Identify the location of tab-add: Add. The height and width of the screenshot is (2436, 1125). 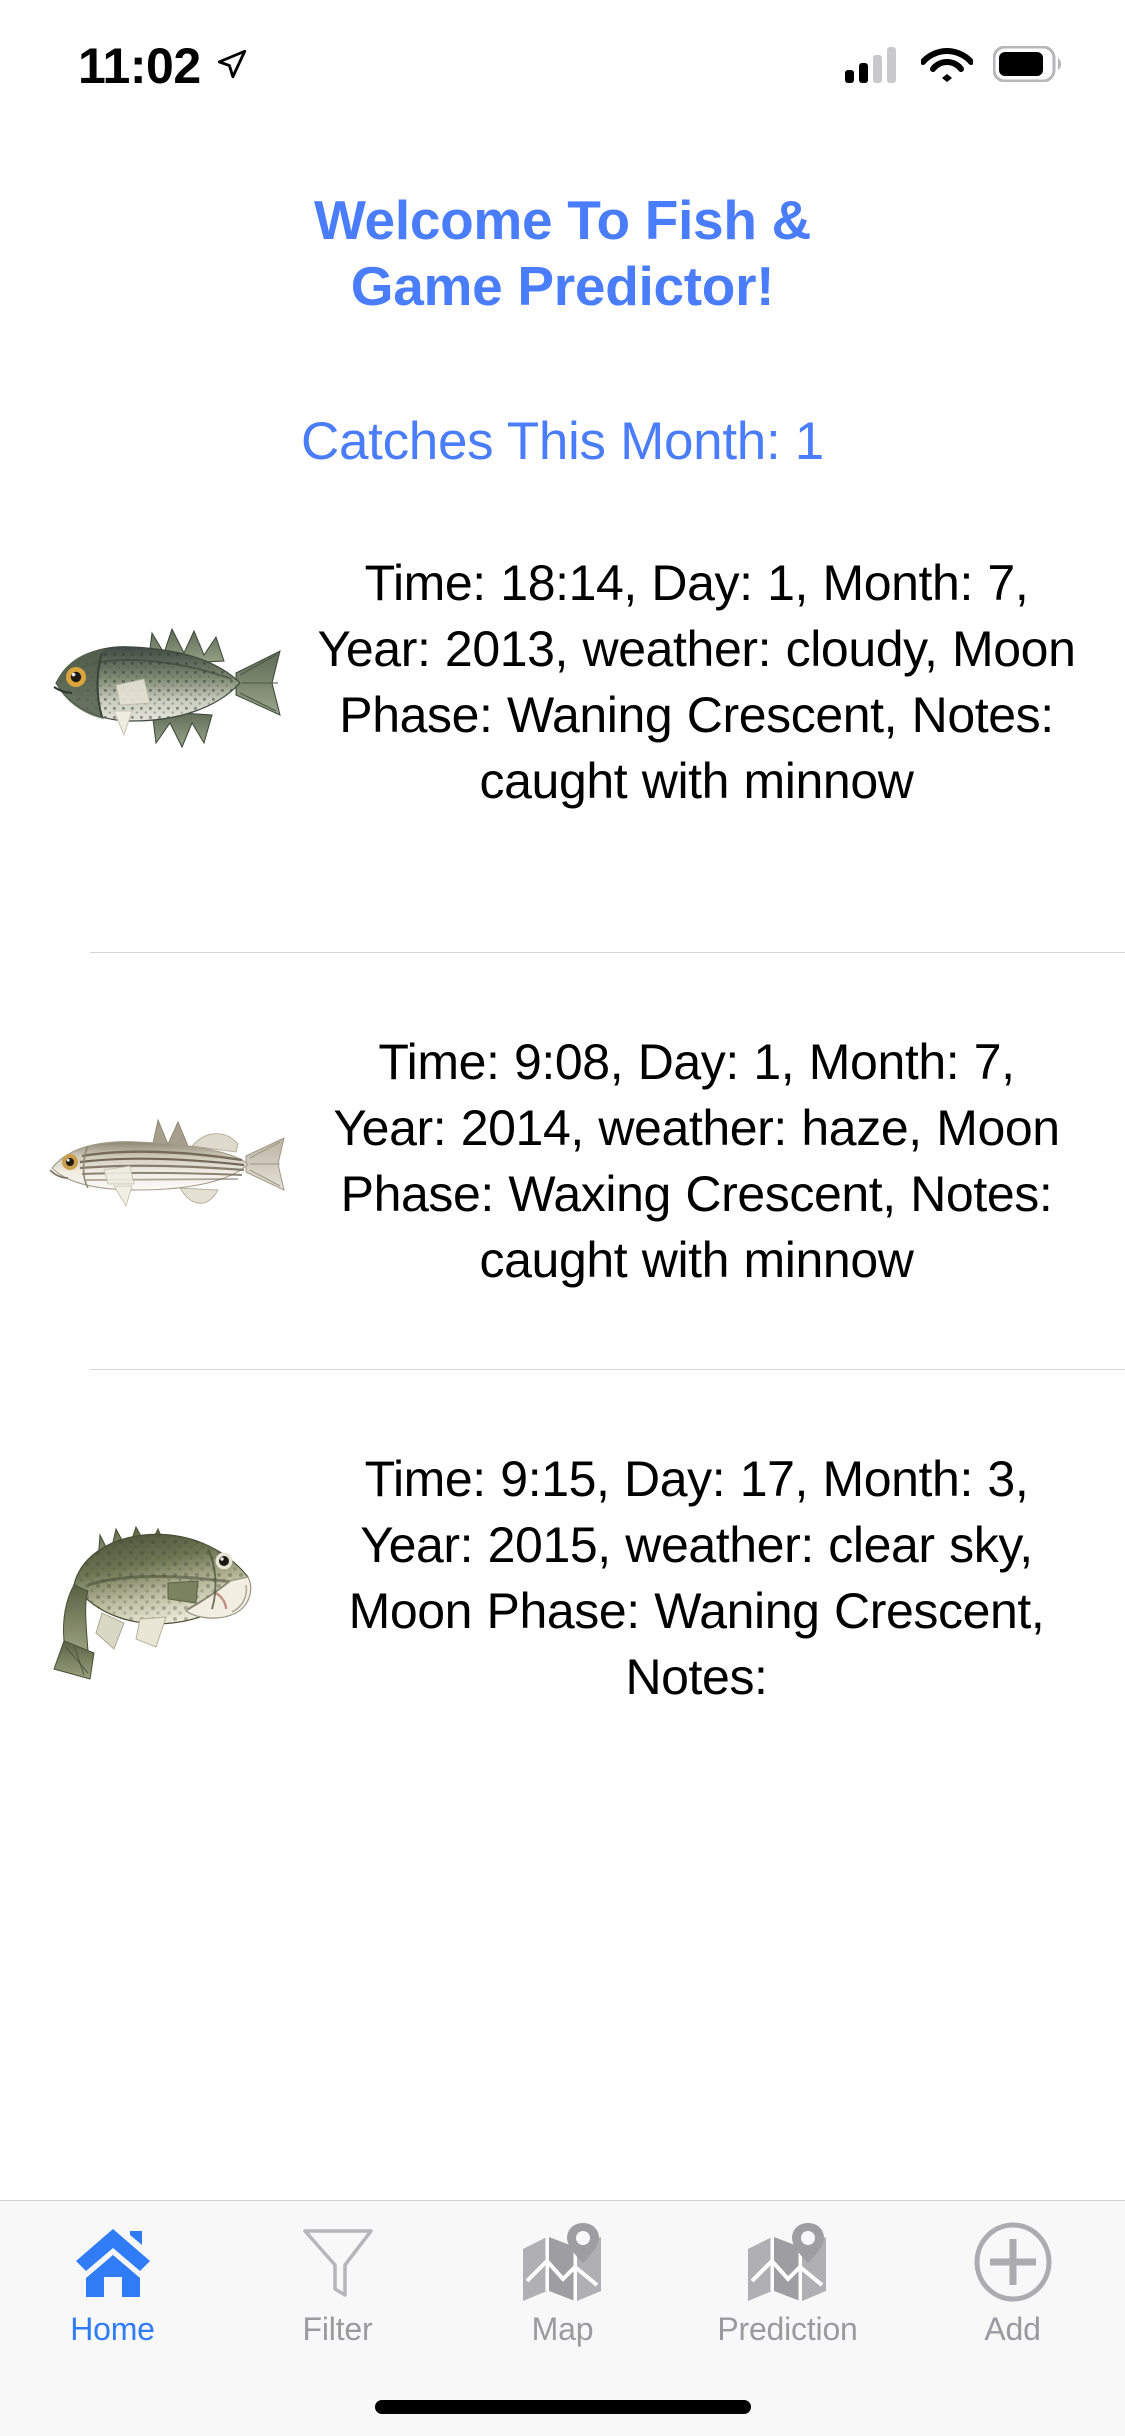
(1012, 2295).